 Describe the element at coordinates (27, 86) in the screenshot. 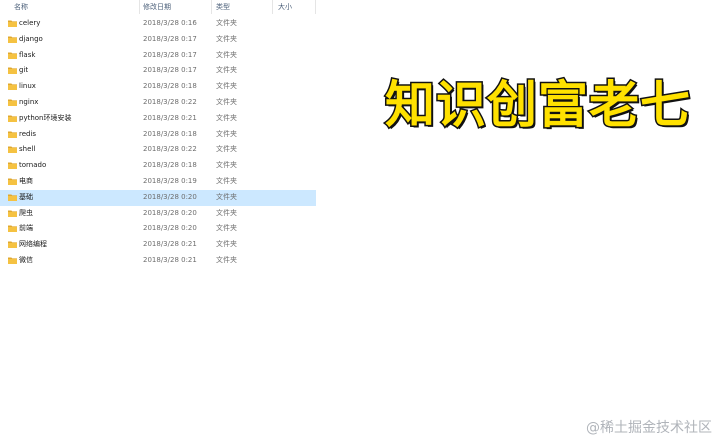

I see `file-name: linux` at that location.